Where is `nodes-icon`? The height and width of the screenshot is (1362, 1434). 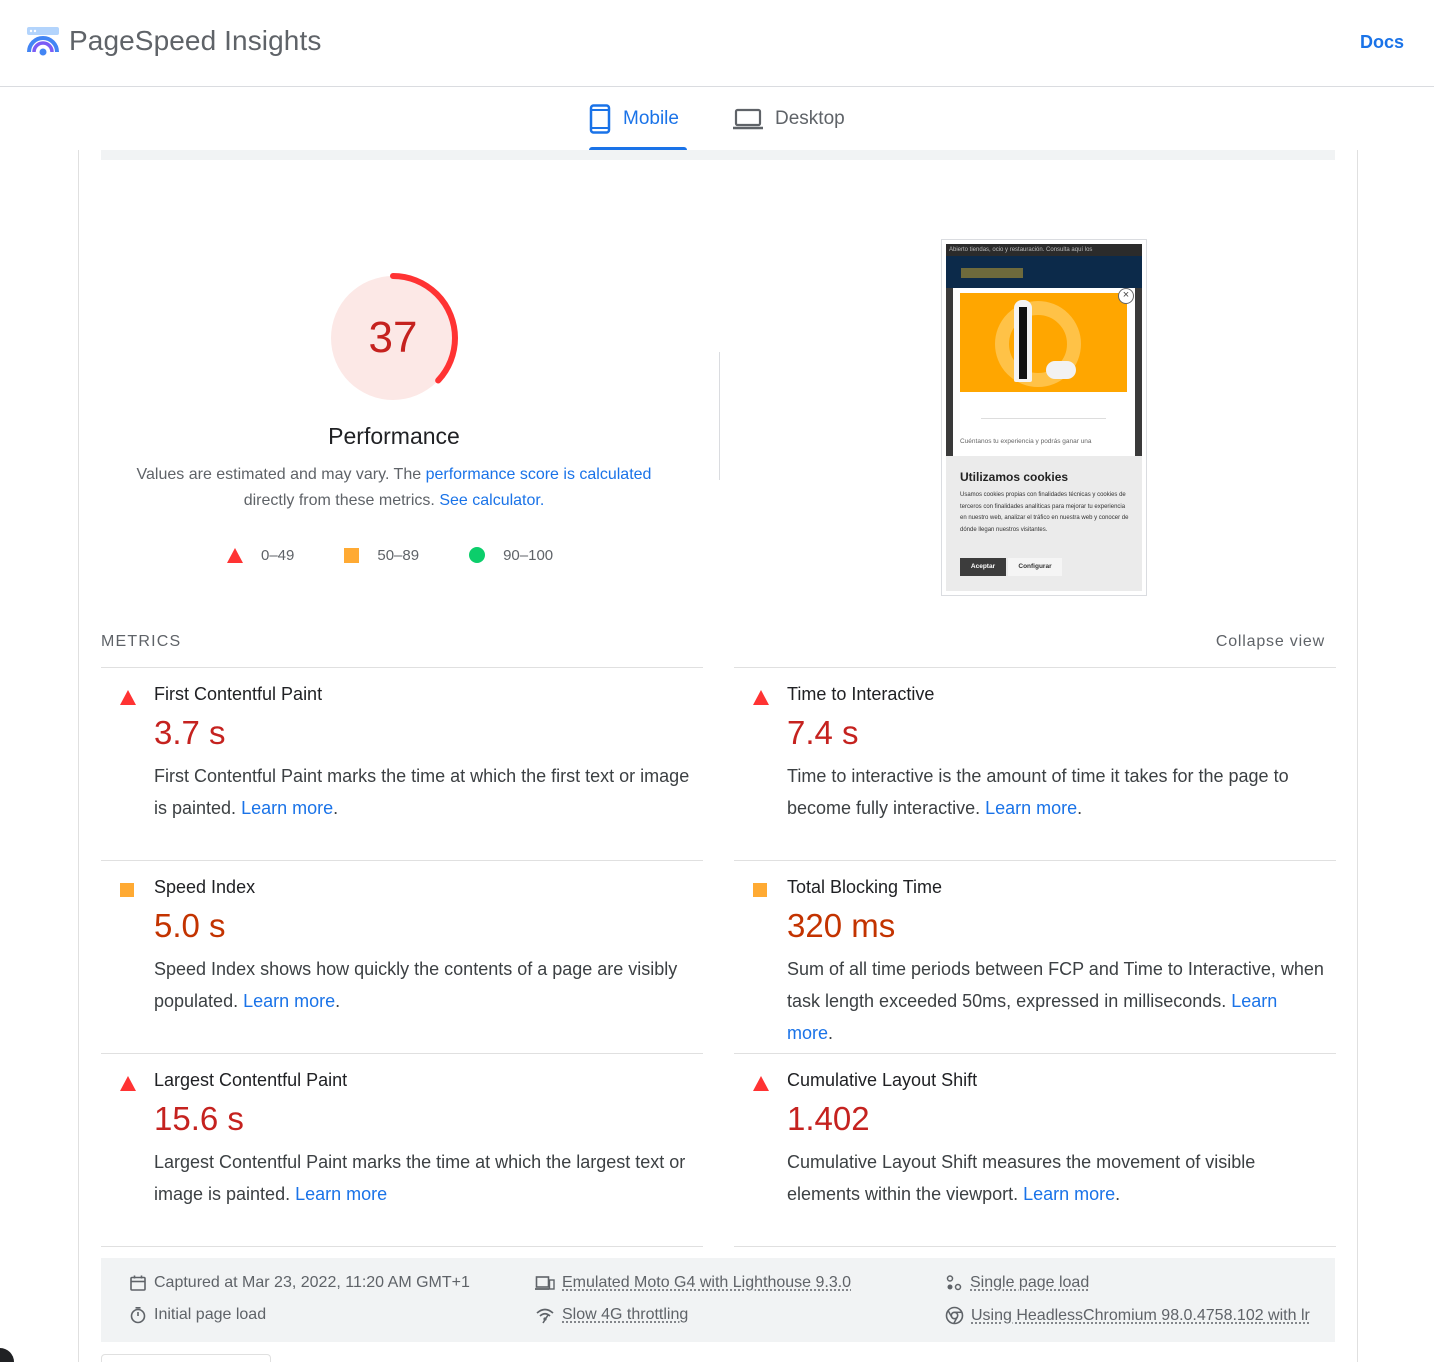 nodes-icon is located at coordinates (954, 1283).